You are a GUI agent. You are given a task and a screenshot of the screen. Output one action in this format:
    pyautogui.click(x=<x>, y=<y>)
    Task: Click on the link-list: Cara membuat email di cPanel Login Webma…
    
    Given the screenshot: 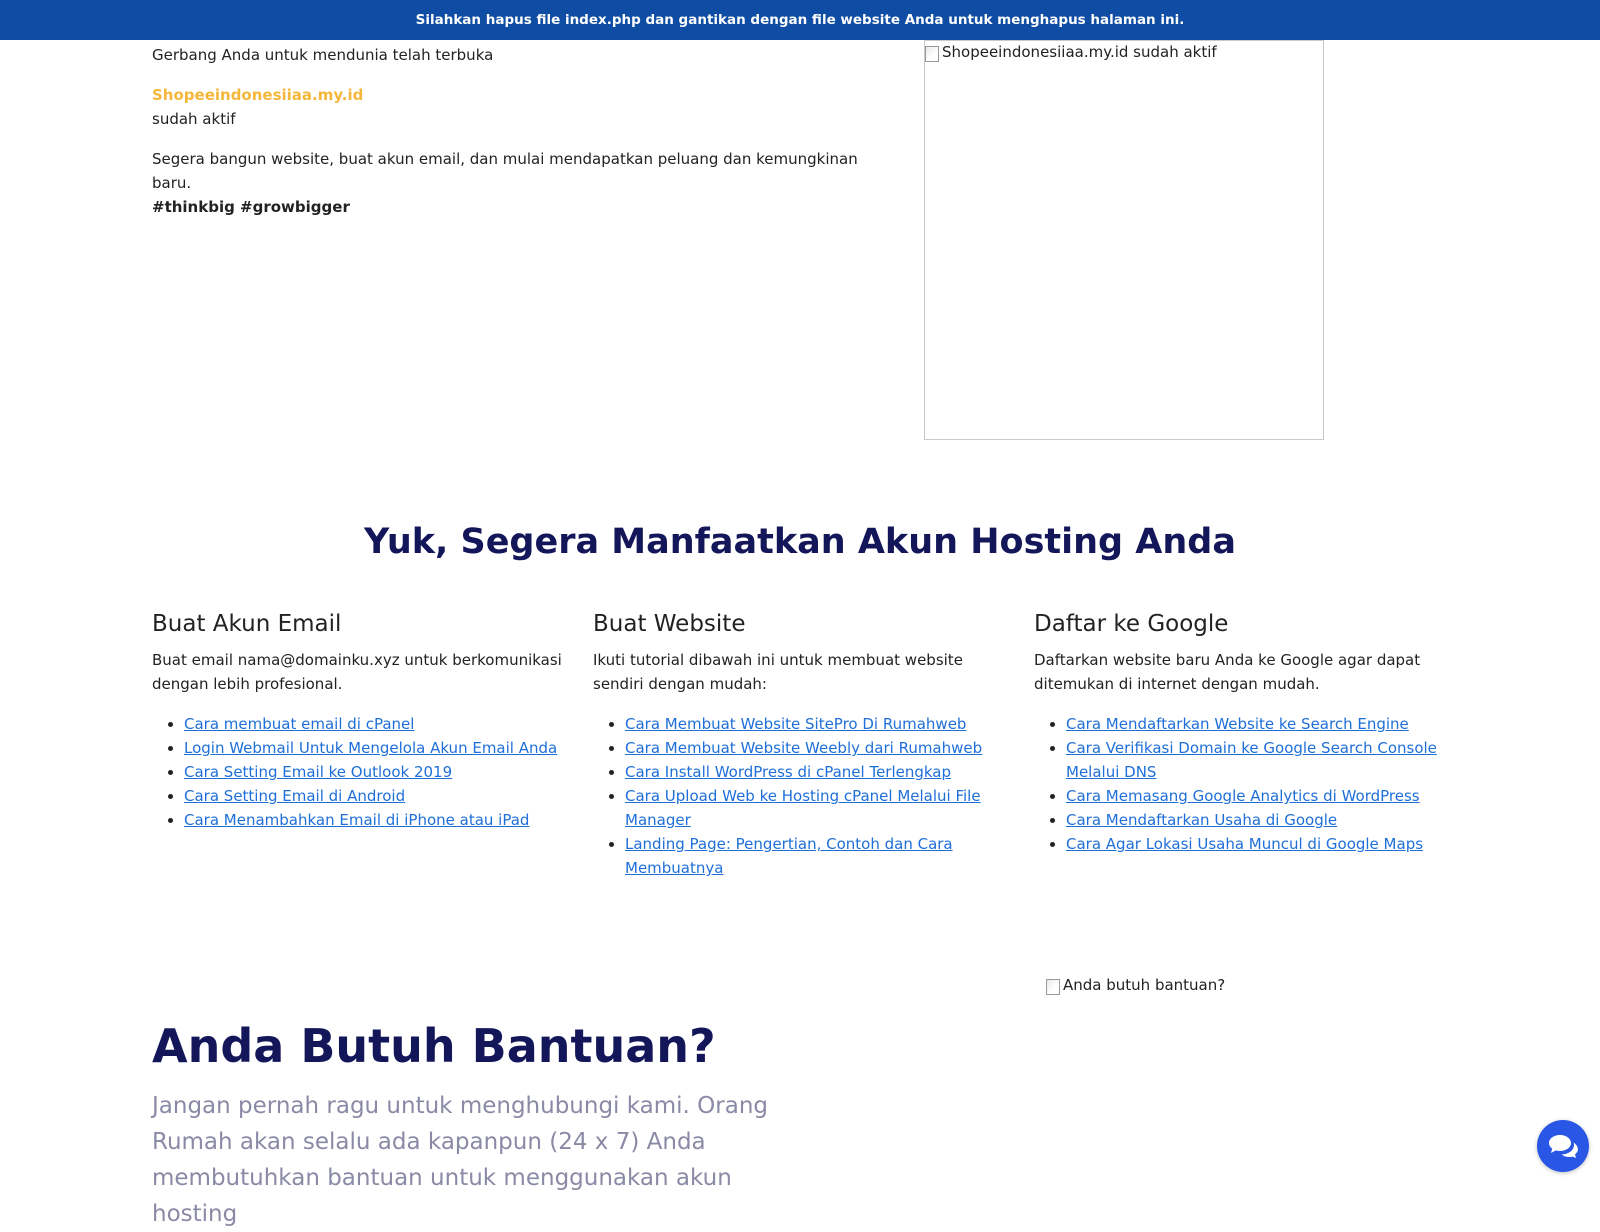 What is the action you would take?
    pyautogui.click(x=357, y=772)
    